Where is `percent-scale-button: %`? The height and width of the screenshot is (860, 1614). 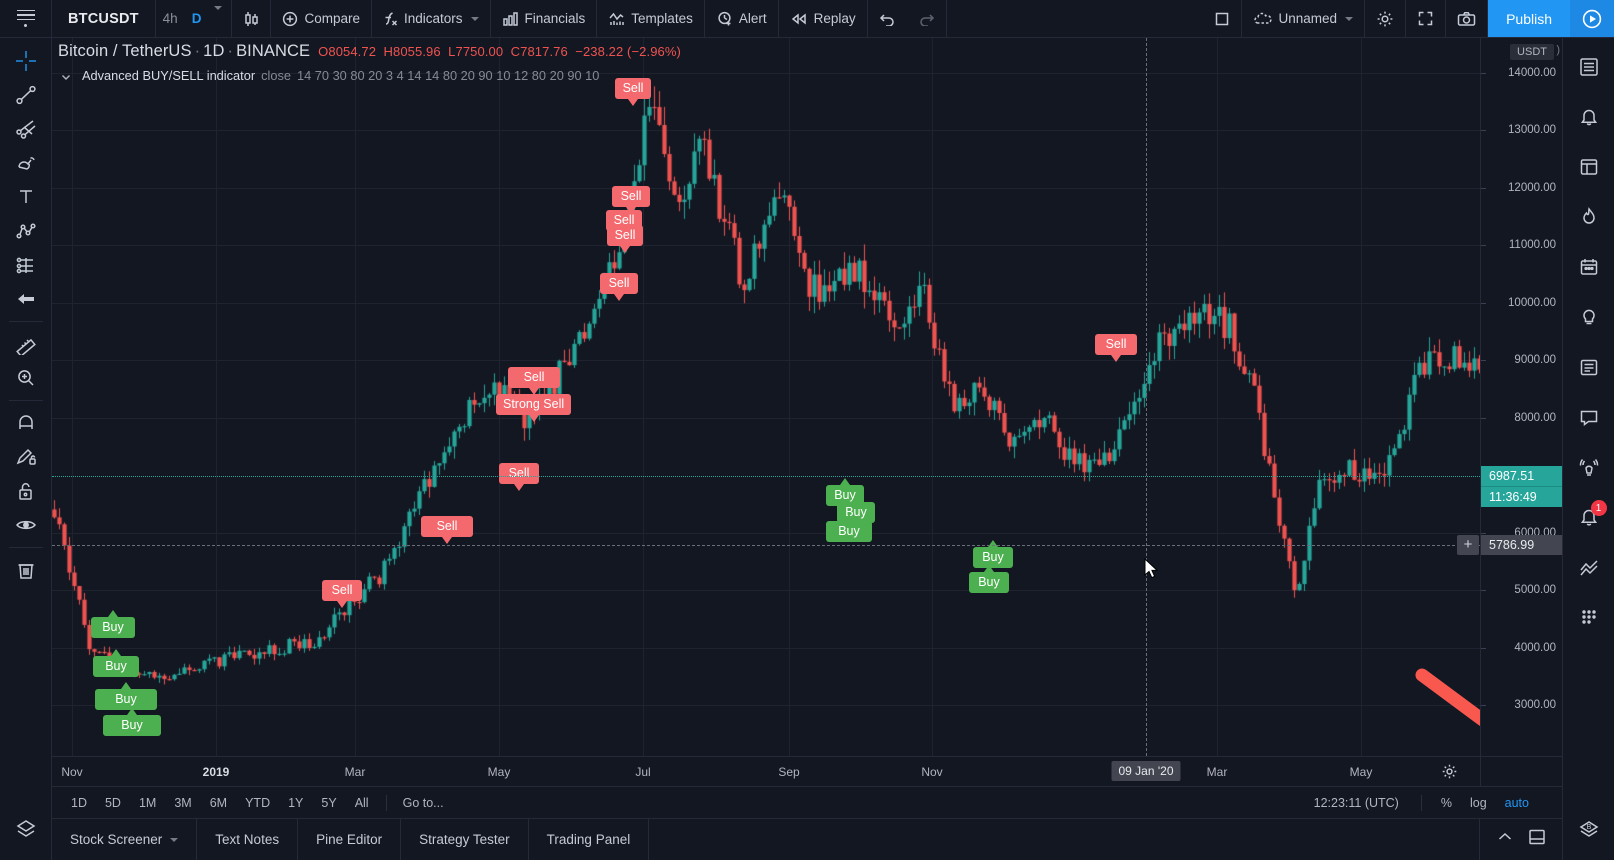 percent-scale-button: % is located at coordinates (1446, 803).